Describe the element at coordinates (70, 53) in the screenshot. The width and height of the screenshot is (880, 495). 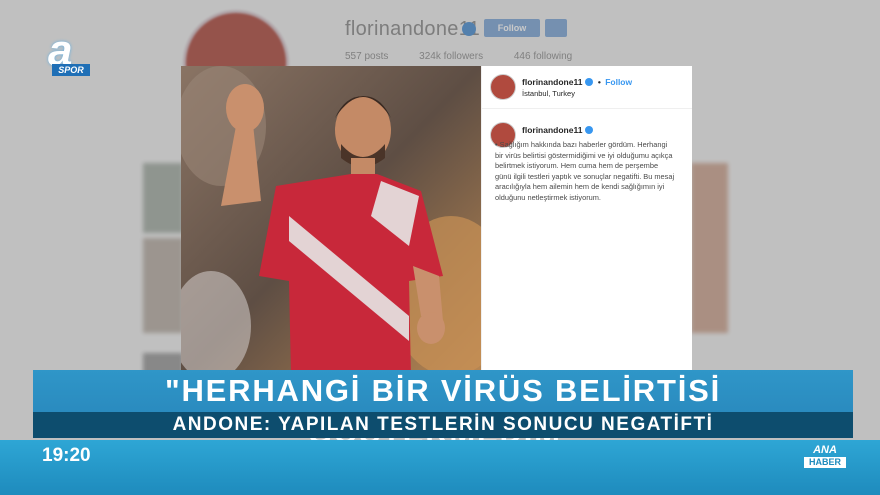
I see `channel-logo: a SPOR` at that location.